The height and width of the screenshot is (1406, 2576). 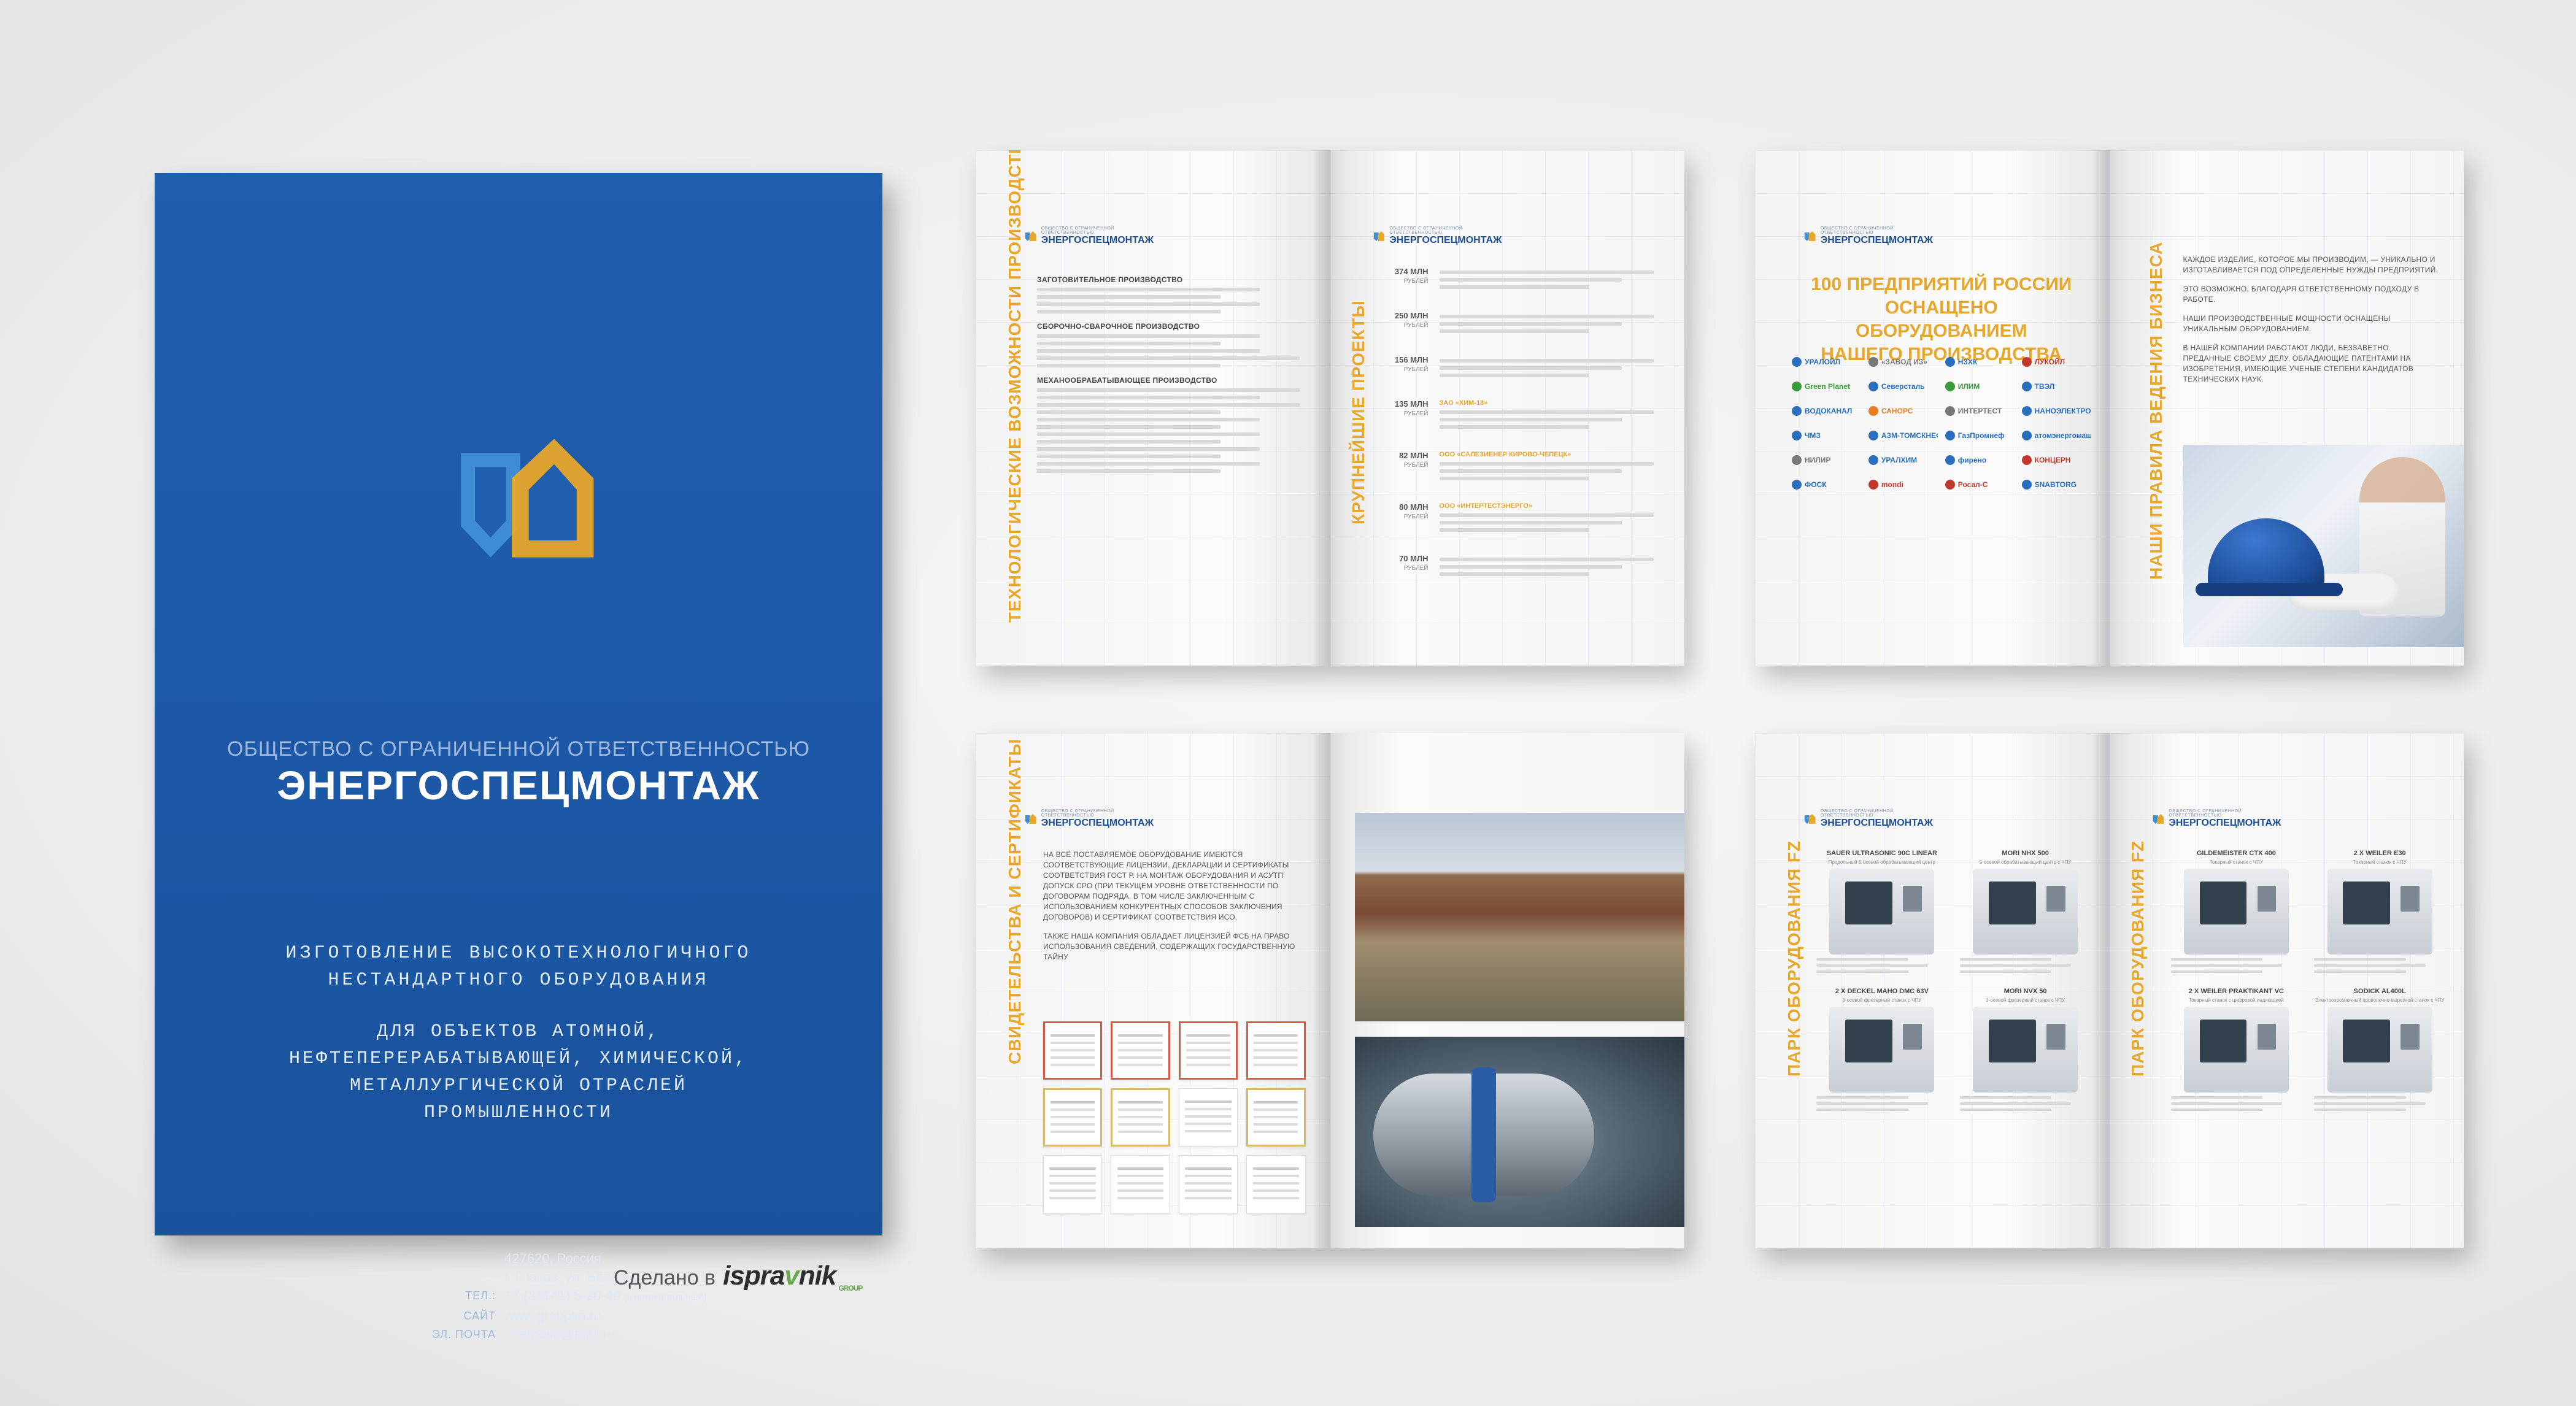 I want to click on project-row: 70 МЛН РУБЛЕЙ, so click(x=1520, y=567).